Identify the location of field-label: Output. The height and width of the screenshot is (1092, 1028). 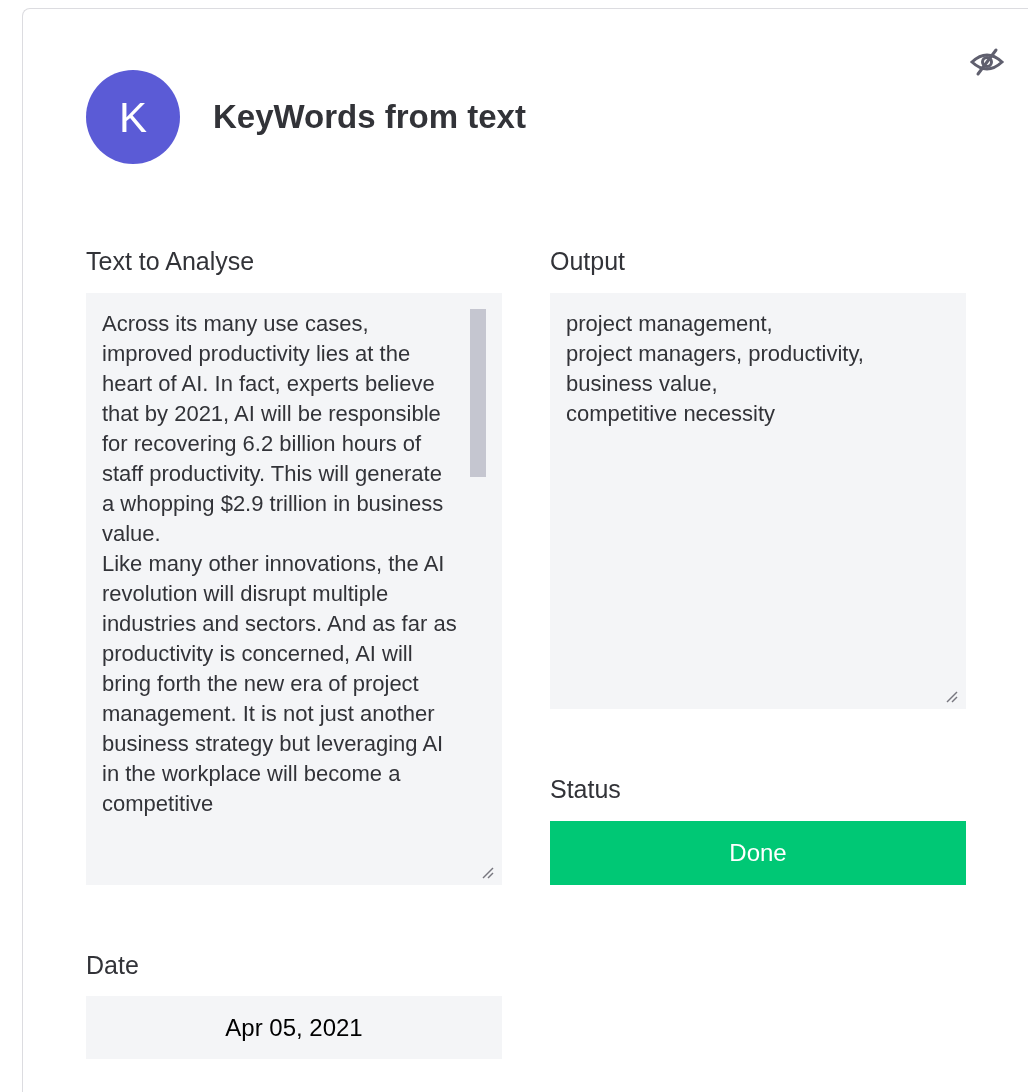
(588, 261).